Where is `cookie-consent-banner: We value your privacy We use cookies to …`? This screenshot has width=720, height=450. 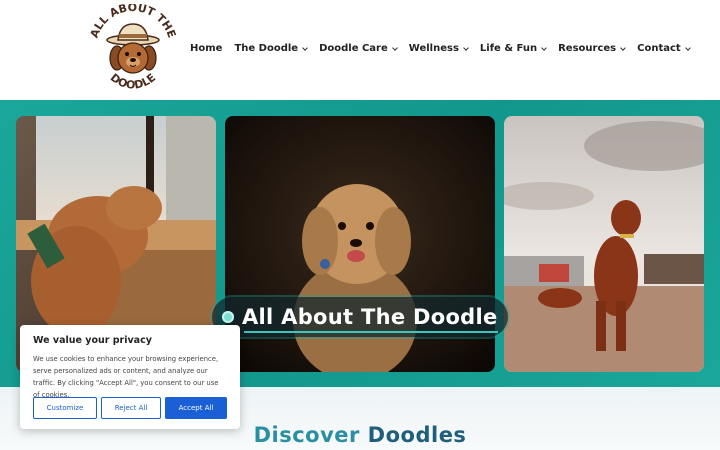 cookie-consent-banner: We value your privacy We use cookies to … is located at coordinates (130, 377).